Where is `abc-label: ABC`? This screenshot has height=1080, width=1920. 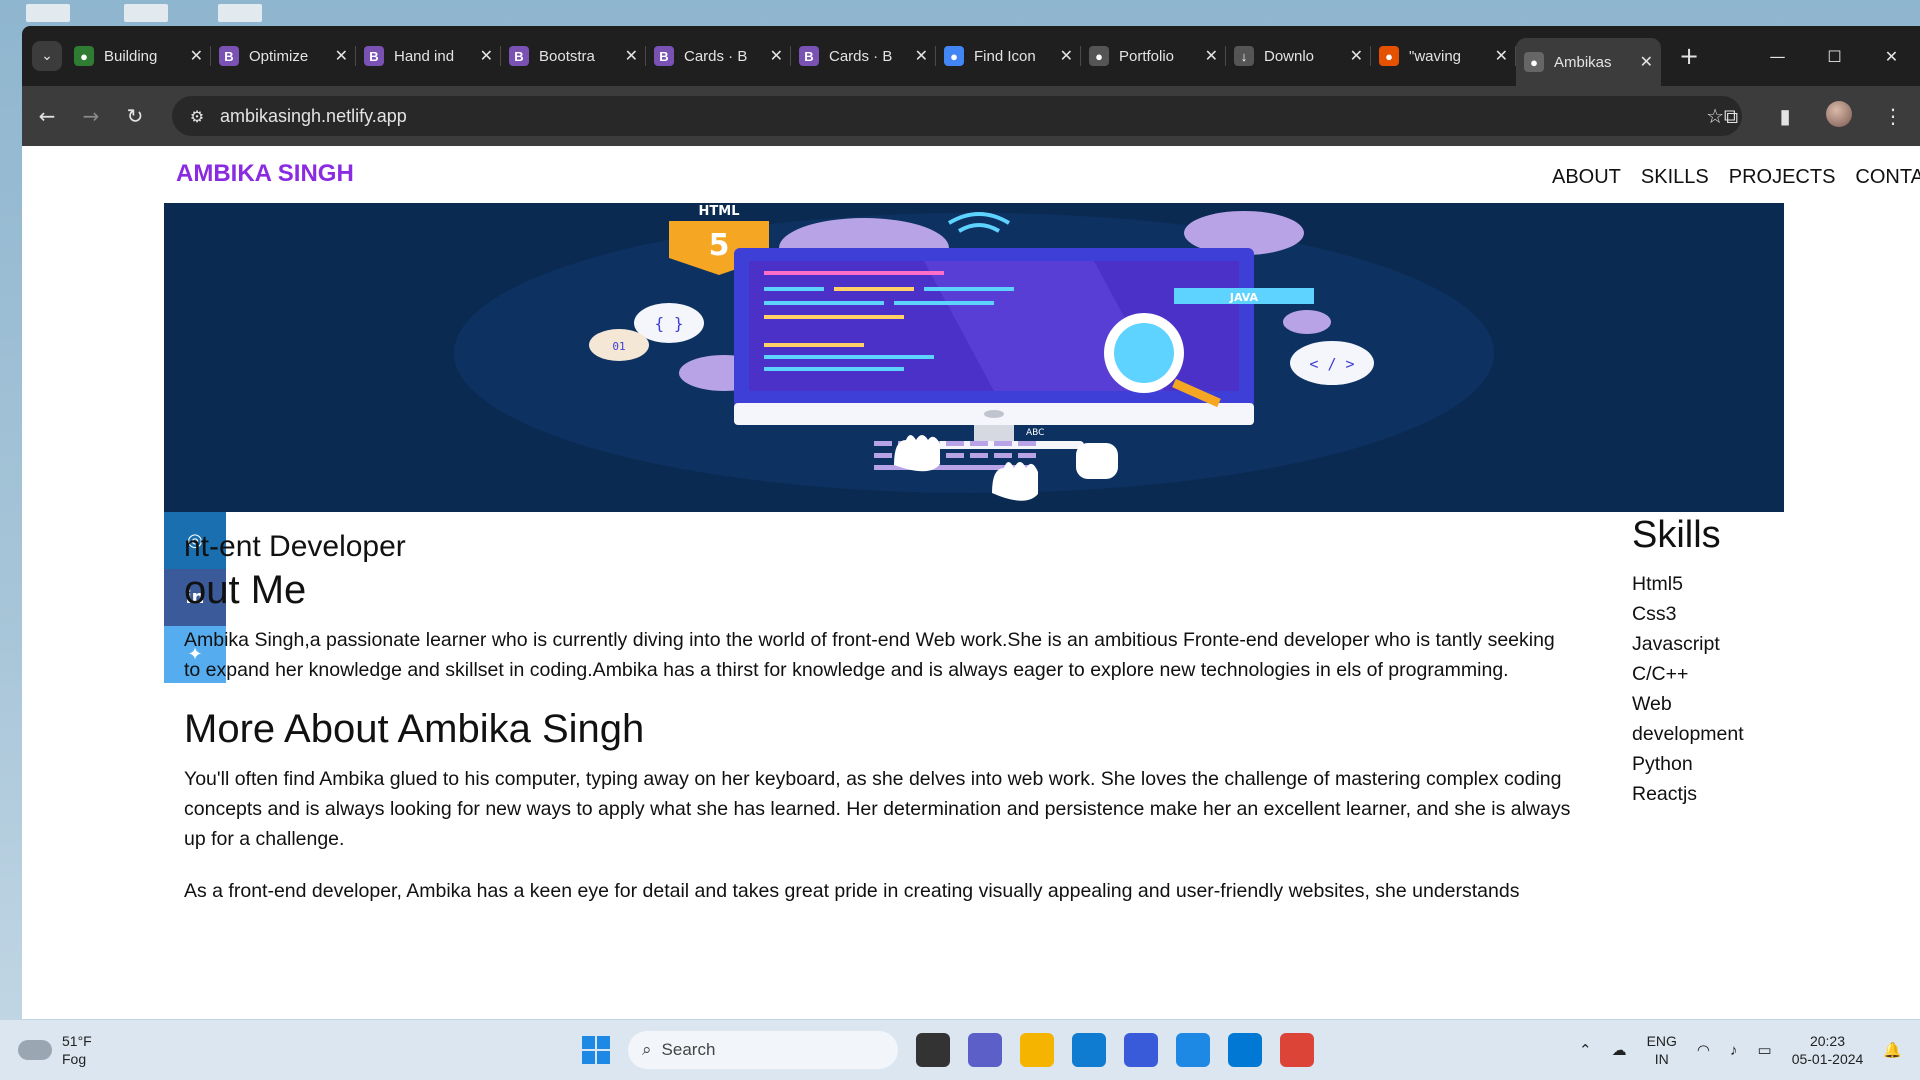
abc-label: ABC is located at coordinates (1035, 433).